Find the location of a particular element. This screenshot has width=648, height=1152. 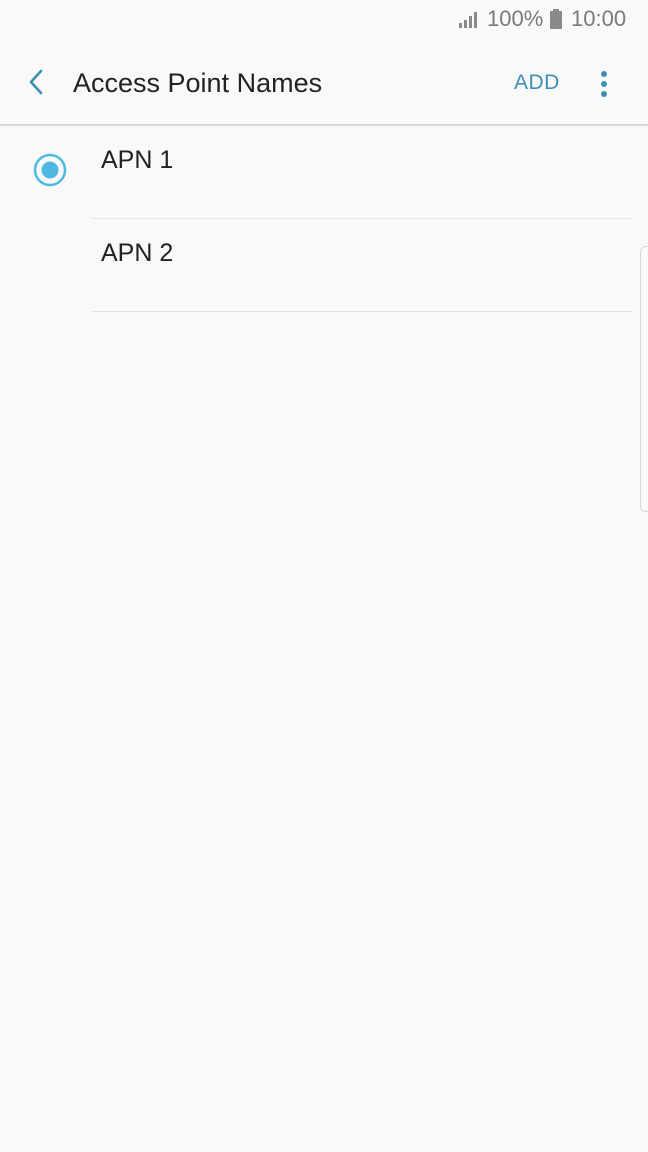

apn-label: APN 2 is located at coordinates (137, 253).